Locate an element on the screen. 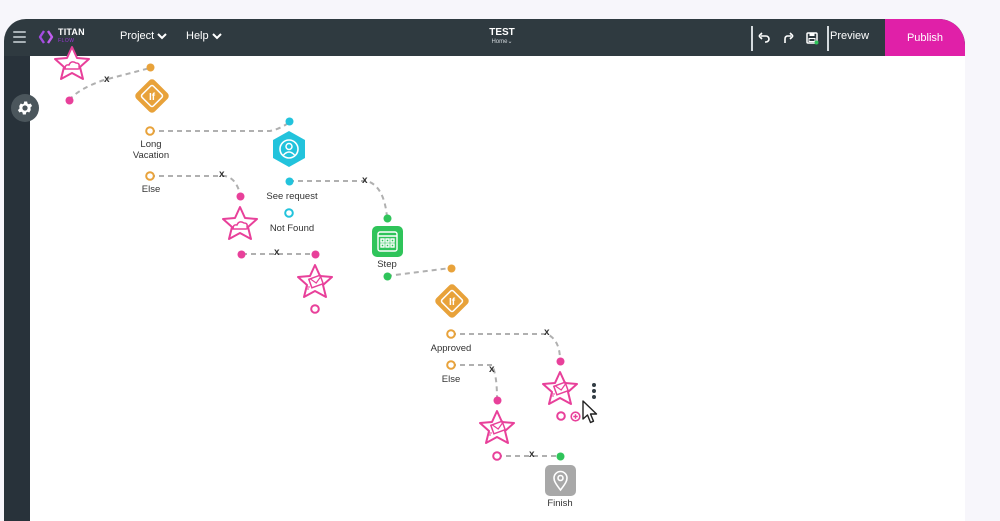 The height and width of the screenshot is (521, 1000). port-label-see-request: See request is located at coordinates (292, 196).